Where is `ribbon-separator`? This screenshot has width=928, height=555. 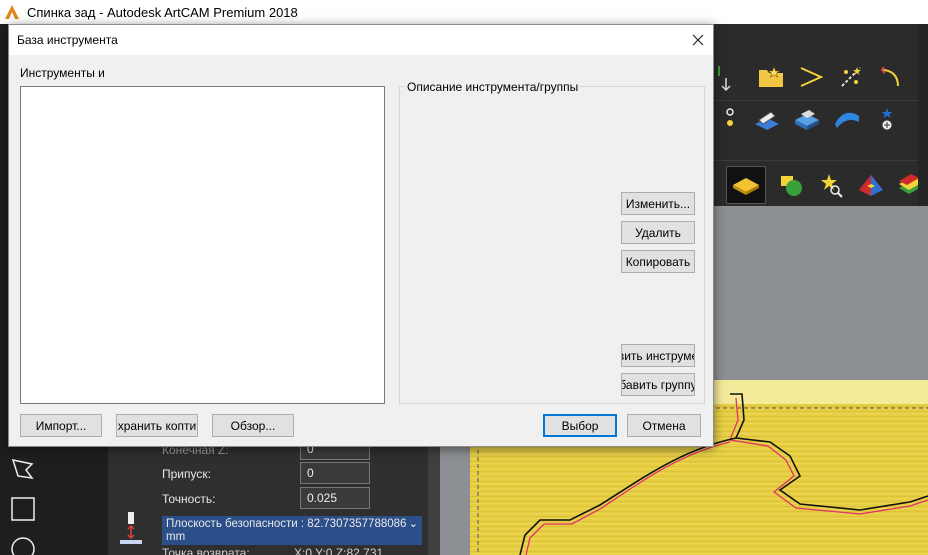
ribbon-separator is located at coordinates (820, 100).